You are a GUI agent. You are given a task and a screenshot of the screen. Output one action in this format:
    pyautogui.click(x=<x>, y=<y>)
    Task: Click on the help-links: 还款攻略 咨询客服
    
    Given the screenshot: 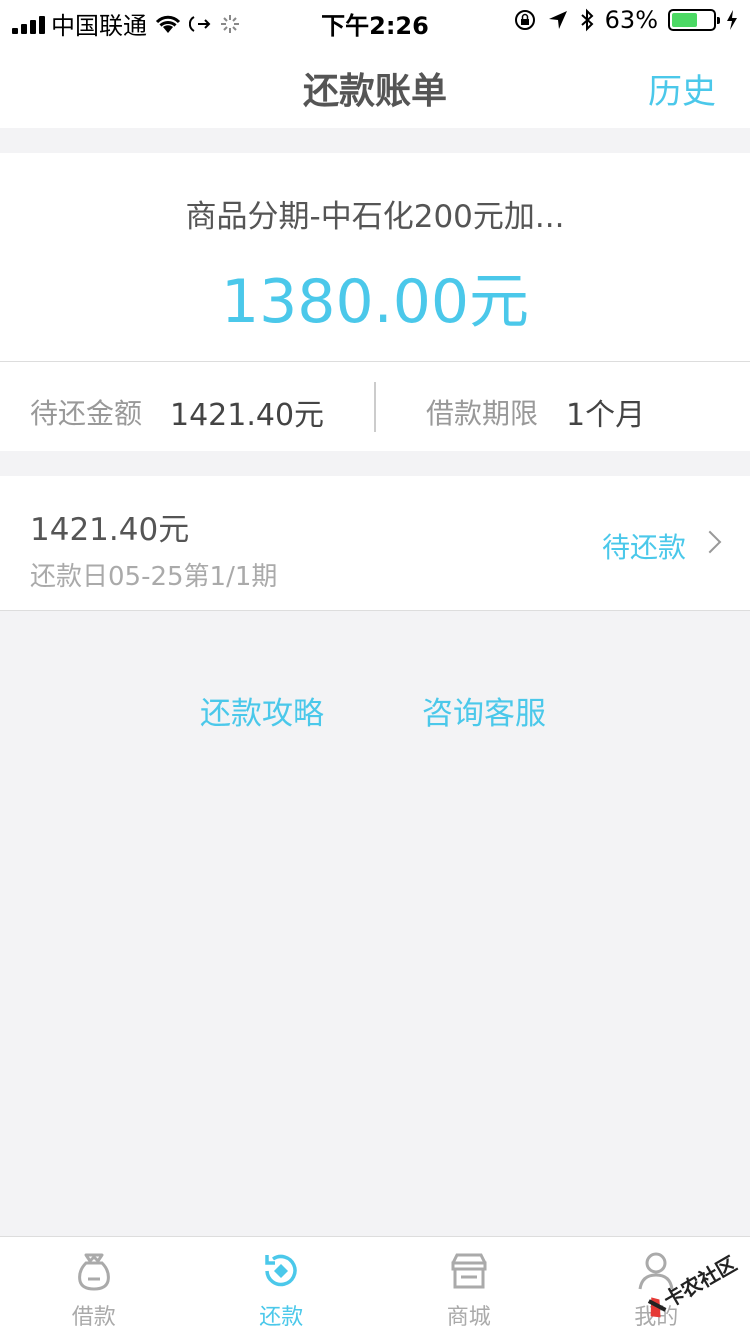 What is the action you would take?
    pyautogui.click(x=375, y=710)
    